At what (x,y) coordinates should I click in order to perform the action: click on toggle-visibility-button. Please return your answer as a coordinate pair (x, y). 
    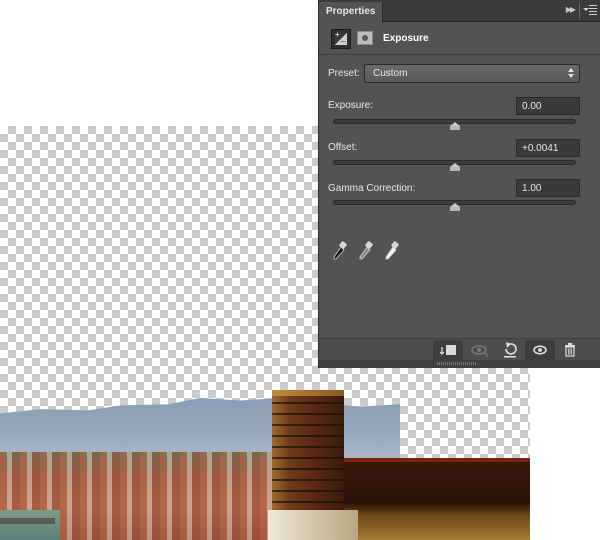
    Looking at the image, I should click on (540, 350).